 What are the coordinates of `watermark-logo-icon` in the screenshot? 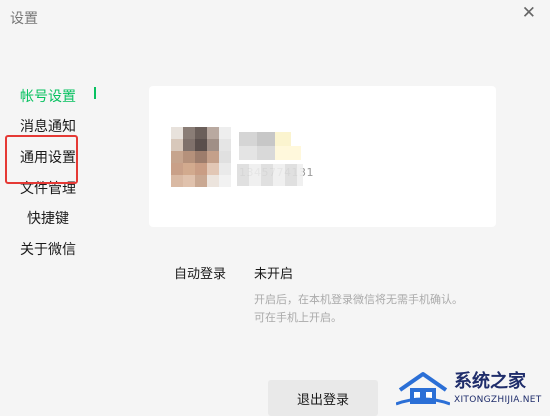 It's located at (423, 389).